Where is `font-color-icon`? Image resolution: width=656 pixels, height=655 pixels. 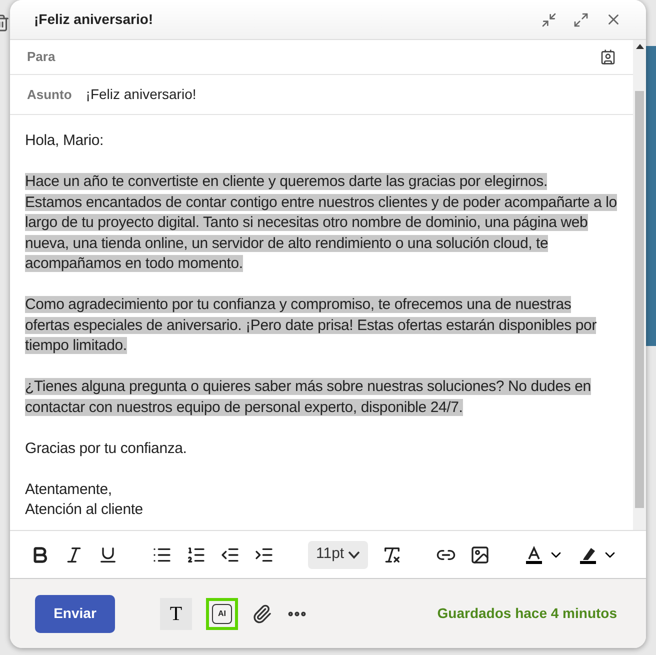 font-color-icon is located at coordinates (534, 554).